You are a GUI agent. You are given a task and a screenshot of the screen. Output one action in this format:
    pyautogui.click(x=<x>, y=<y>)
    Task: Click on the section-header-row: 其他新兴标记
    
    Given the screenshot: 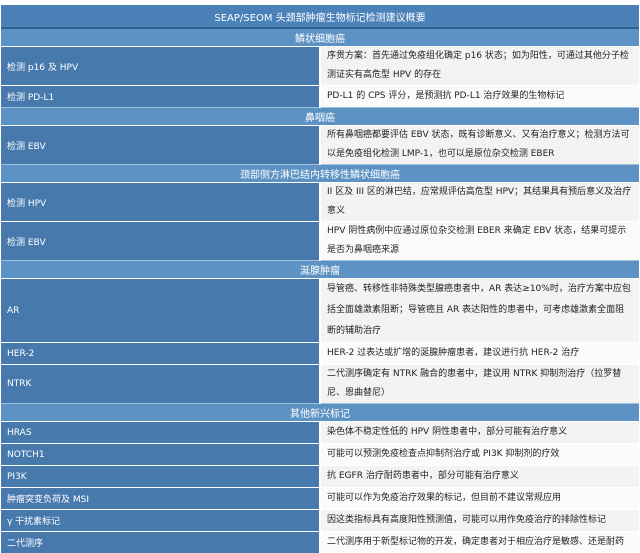 What is the action you would take?
    pyautogui.click(x=320, y=413)
    